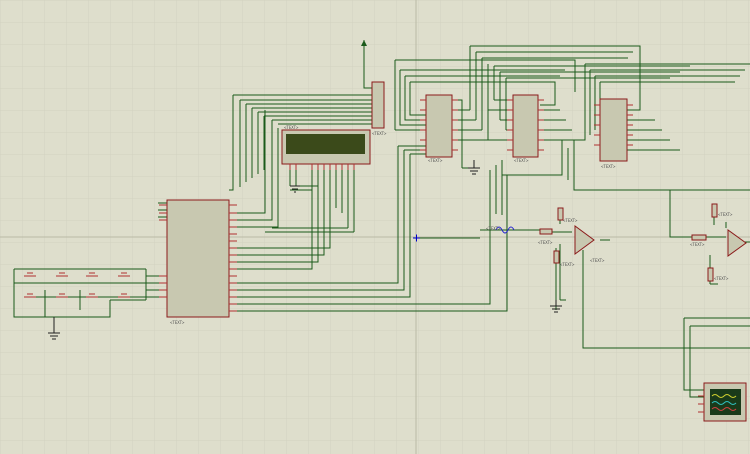 The image size is (750, 454). I want to click on microcontroller, so click(198, 258).